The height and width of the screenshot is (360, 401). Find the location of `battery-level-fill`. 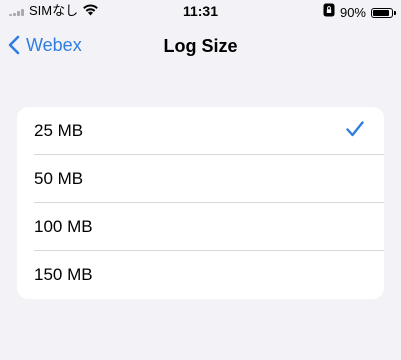

battery-level-fill is located at coordinates (381, 12).